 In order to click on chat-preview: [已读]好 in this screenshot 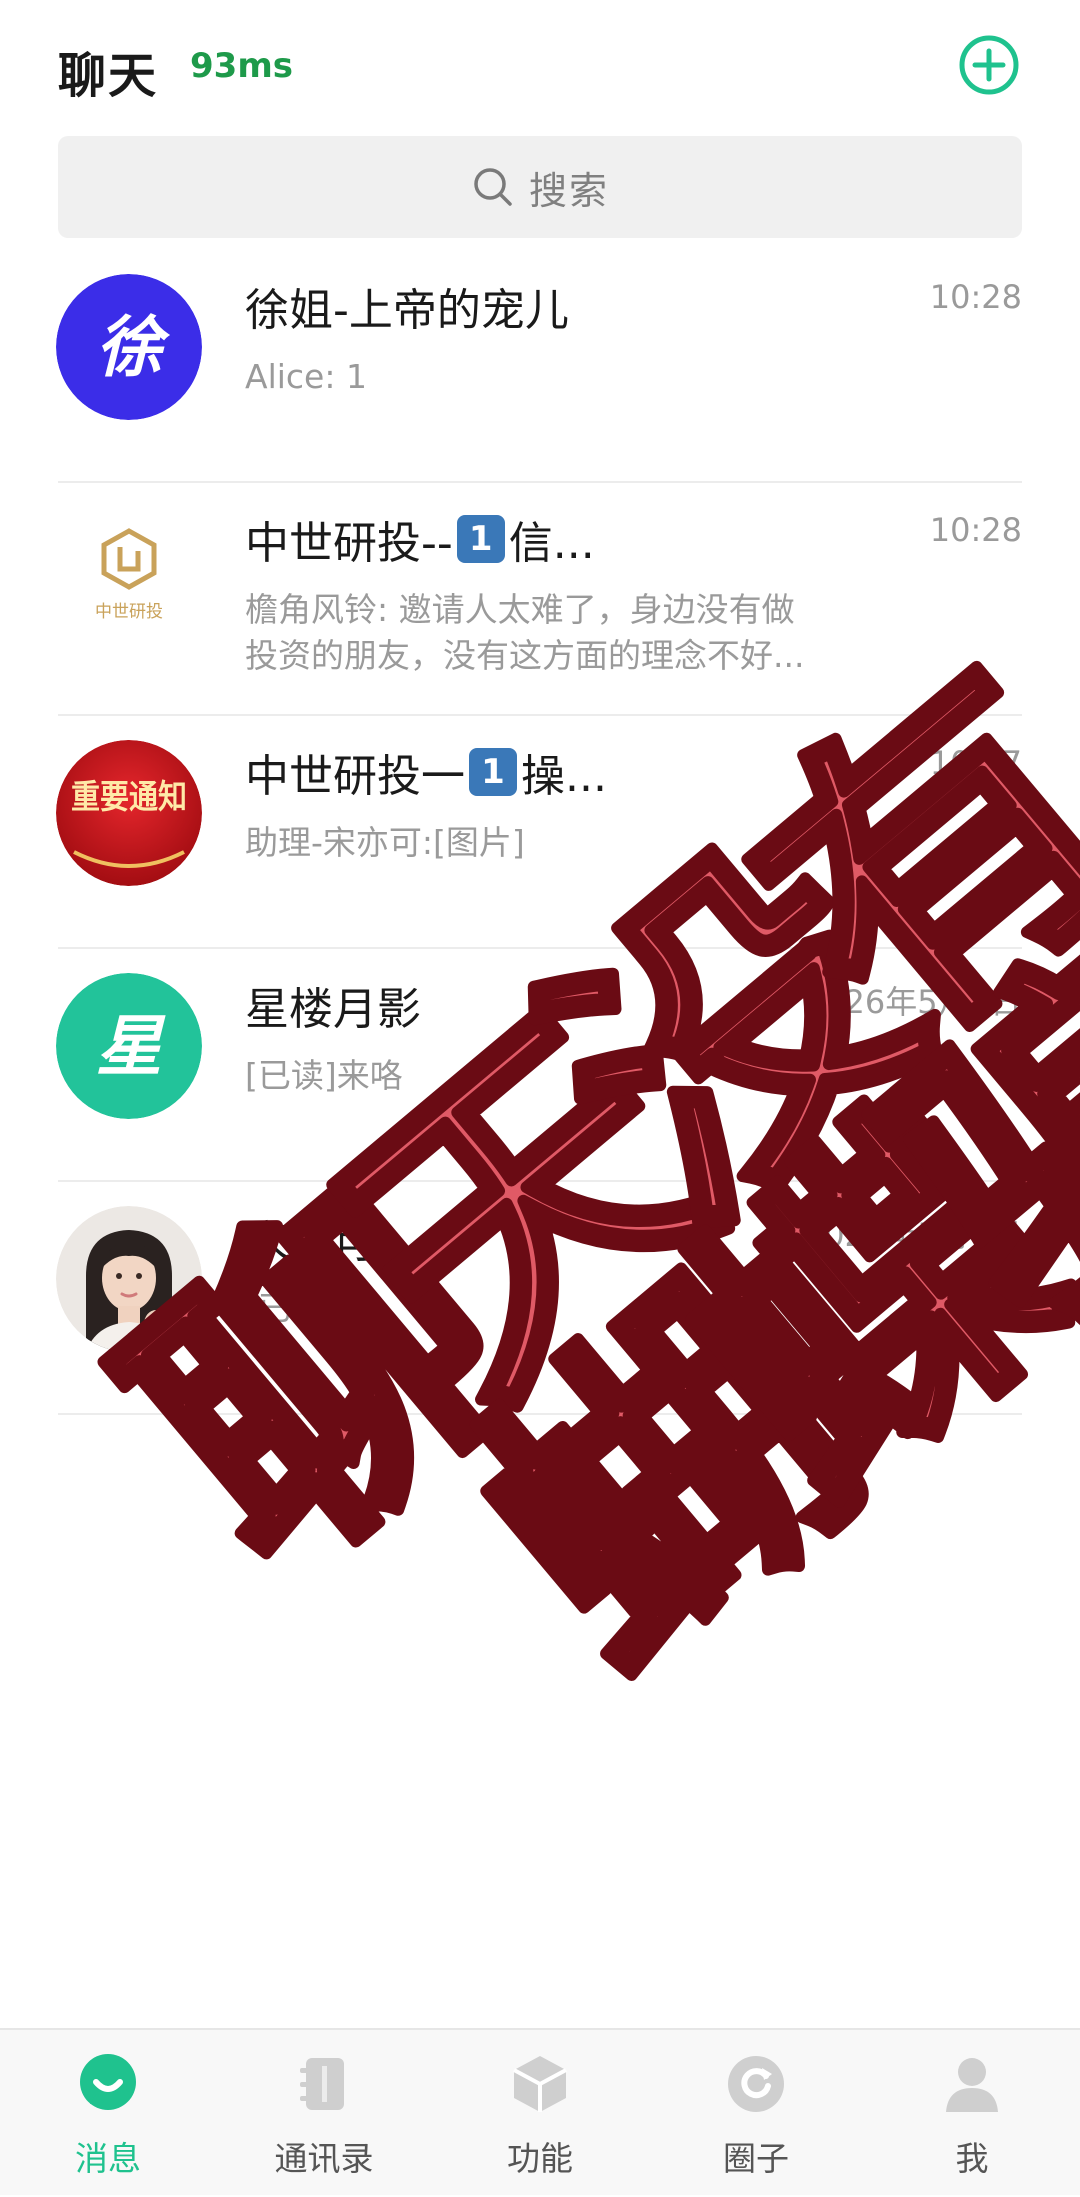, I will do `click(545, 1309)`.